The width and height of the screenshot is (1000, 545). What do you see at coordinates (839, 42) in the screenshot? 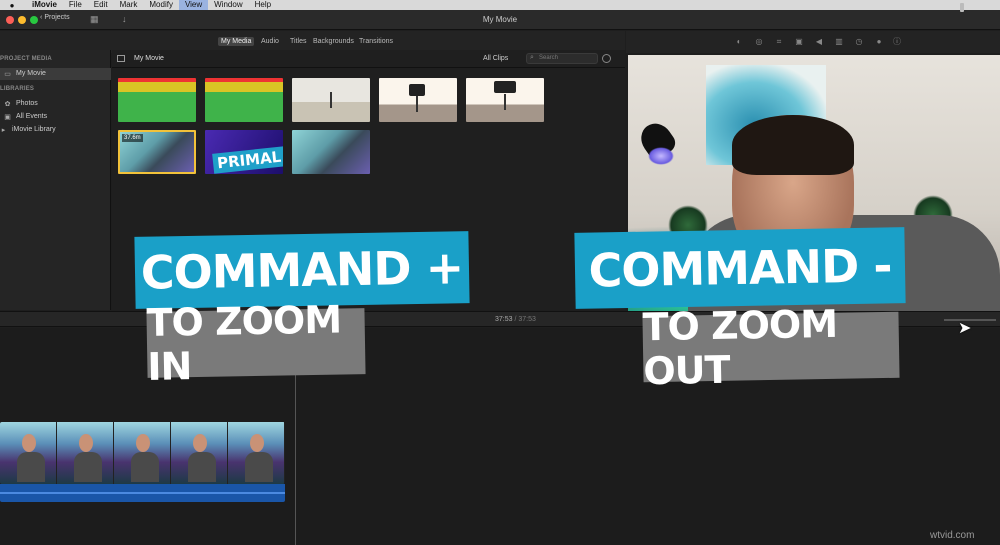
I see `noise-reduction-icon: ▥` at bounding box center [839, 42].